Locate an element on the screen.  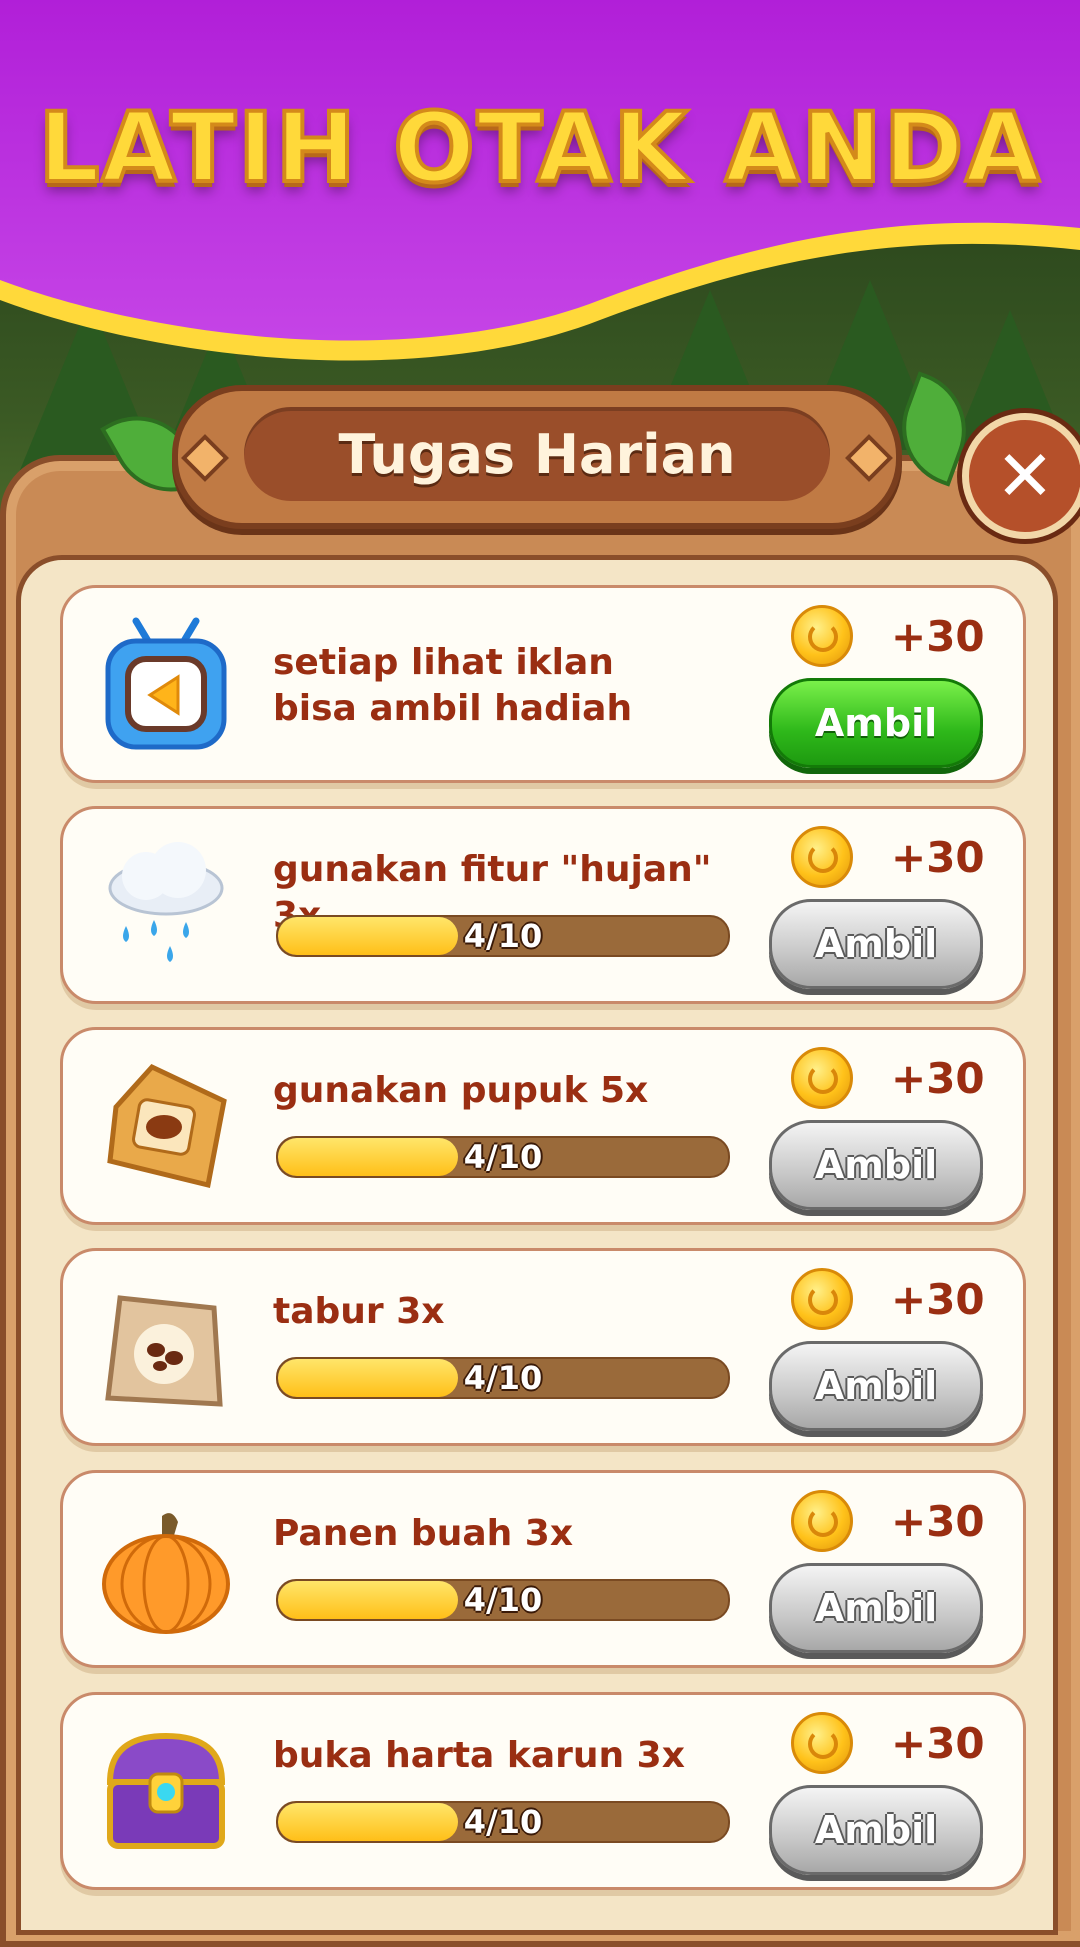
pumpkin-icon is located at coordinates (166, 1570).